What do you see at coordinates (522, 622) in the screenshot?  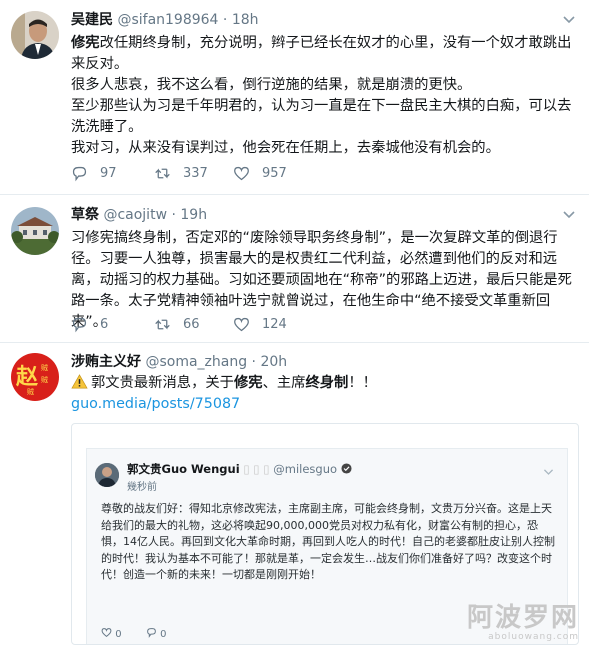 I see `watermark: 阿波罗网 aboluowang.com` at bounding box center [522, 622].